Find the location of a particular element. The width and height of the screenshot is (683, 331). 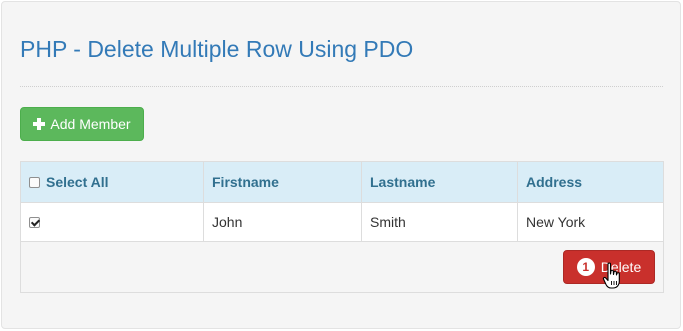

delete-label: Delete is located at coordinates (621, 267).